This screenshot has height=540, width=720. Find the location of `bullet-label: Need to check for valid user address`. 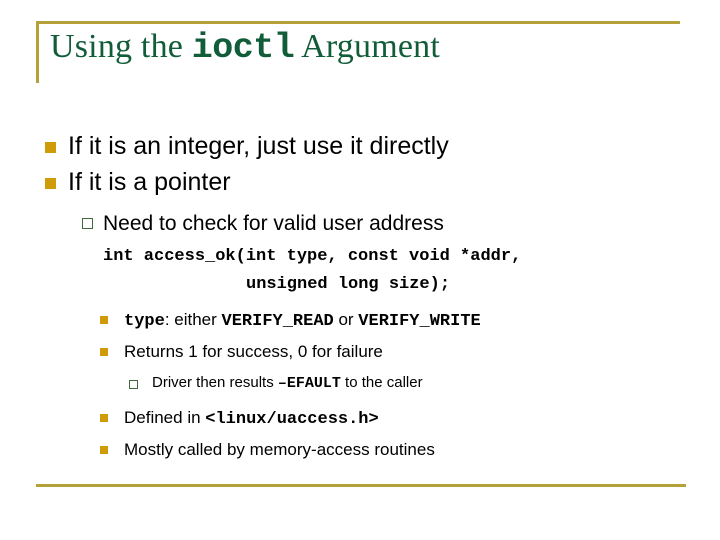

bullet-label: Need to check for valid user address is located at coordinates (273, 223).